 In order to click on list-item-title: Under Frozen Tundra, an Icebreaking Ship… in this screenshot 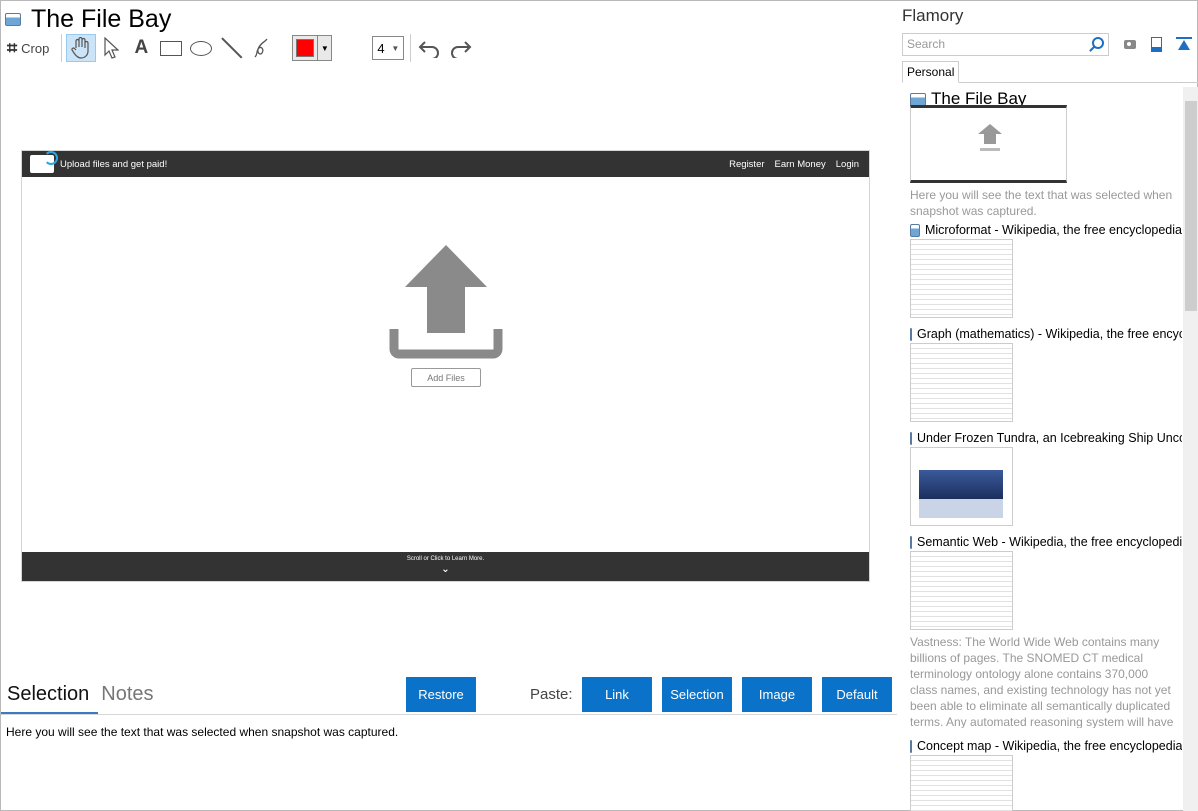, I will do `click(1049, 438)`.